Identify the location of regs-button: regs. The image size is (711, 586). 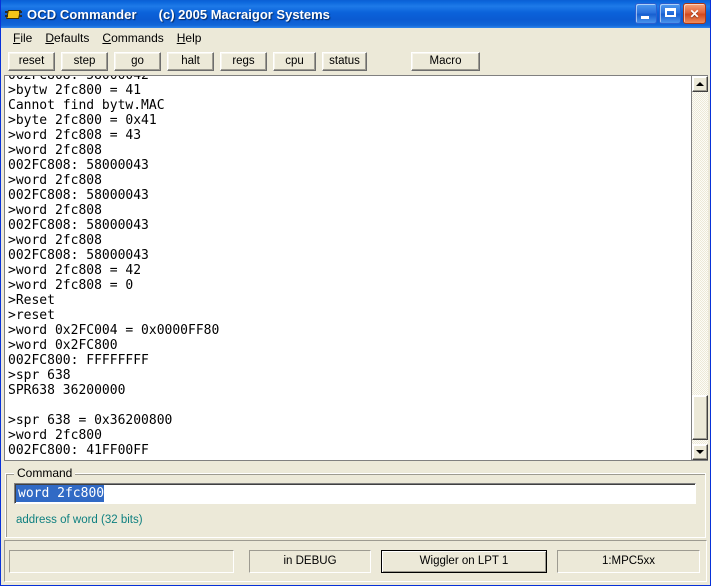
(243, 61).